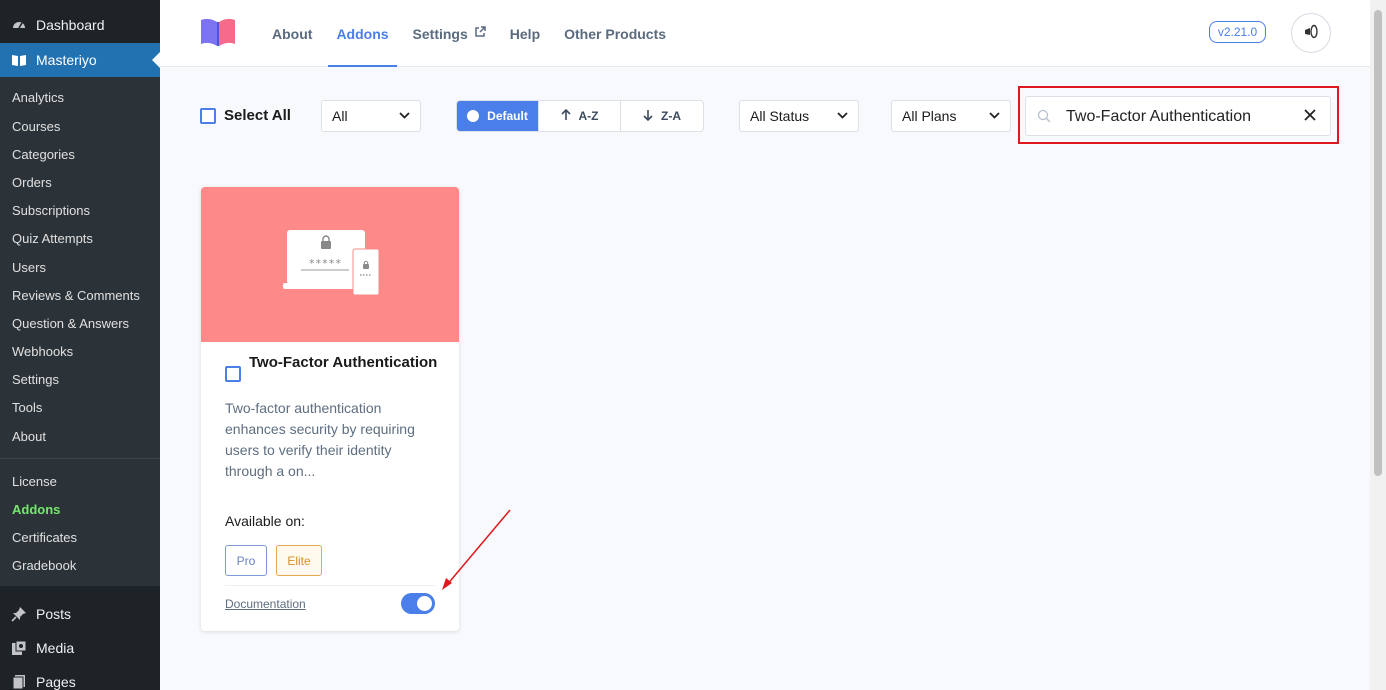  I want to click on sidebar-item-label: Media, so click(55, 648).